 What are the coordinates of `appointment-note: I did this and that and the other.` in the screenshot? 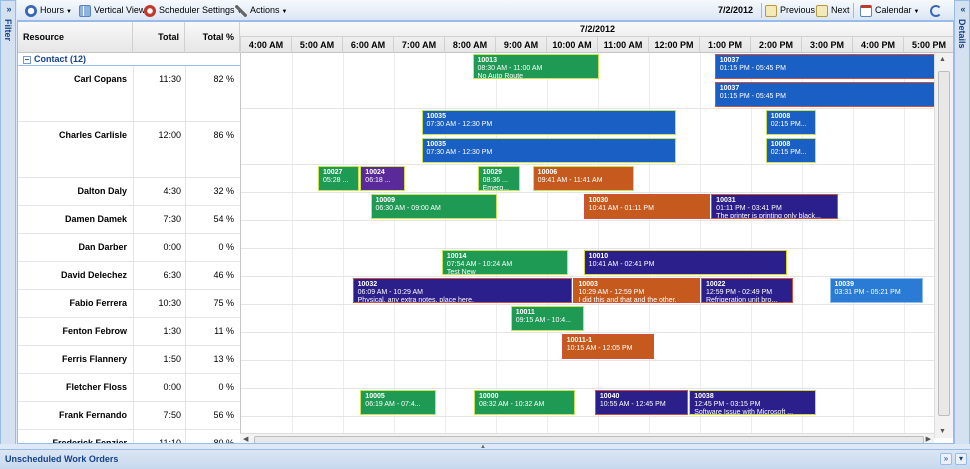 It's located at (627, 300).